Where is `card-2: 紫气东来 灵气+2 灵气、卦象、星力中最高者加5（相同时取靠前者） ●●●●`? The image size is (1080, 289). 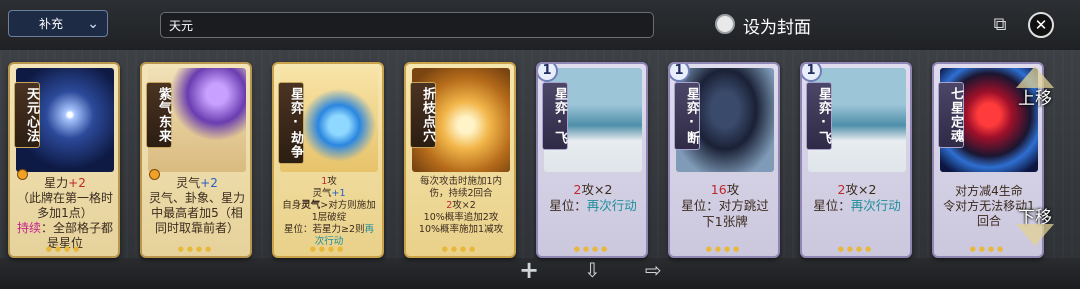
card-2: 紫气东来 灵气+2 灵气、卦象、星力中最高者加5（相同时取靠前者） ●●●● is located at coordinates (196, 160).